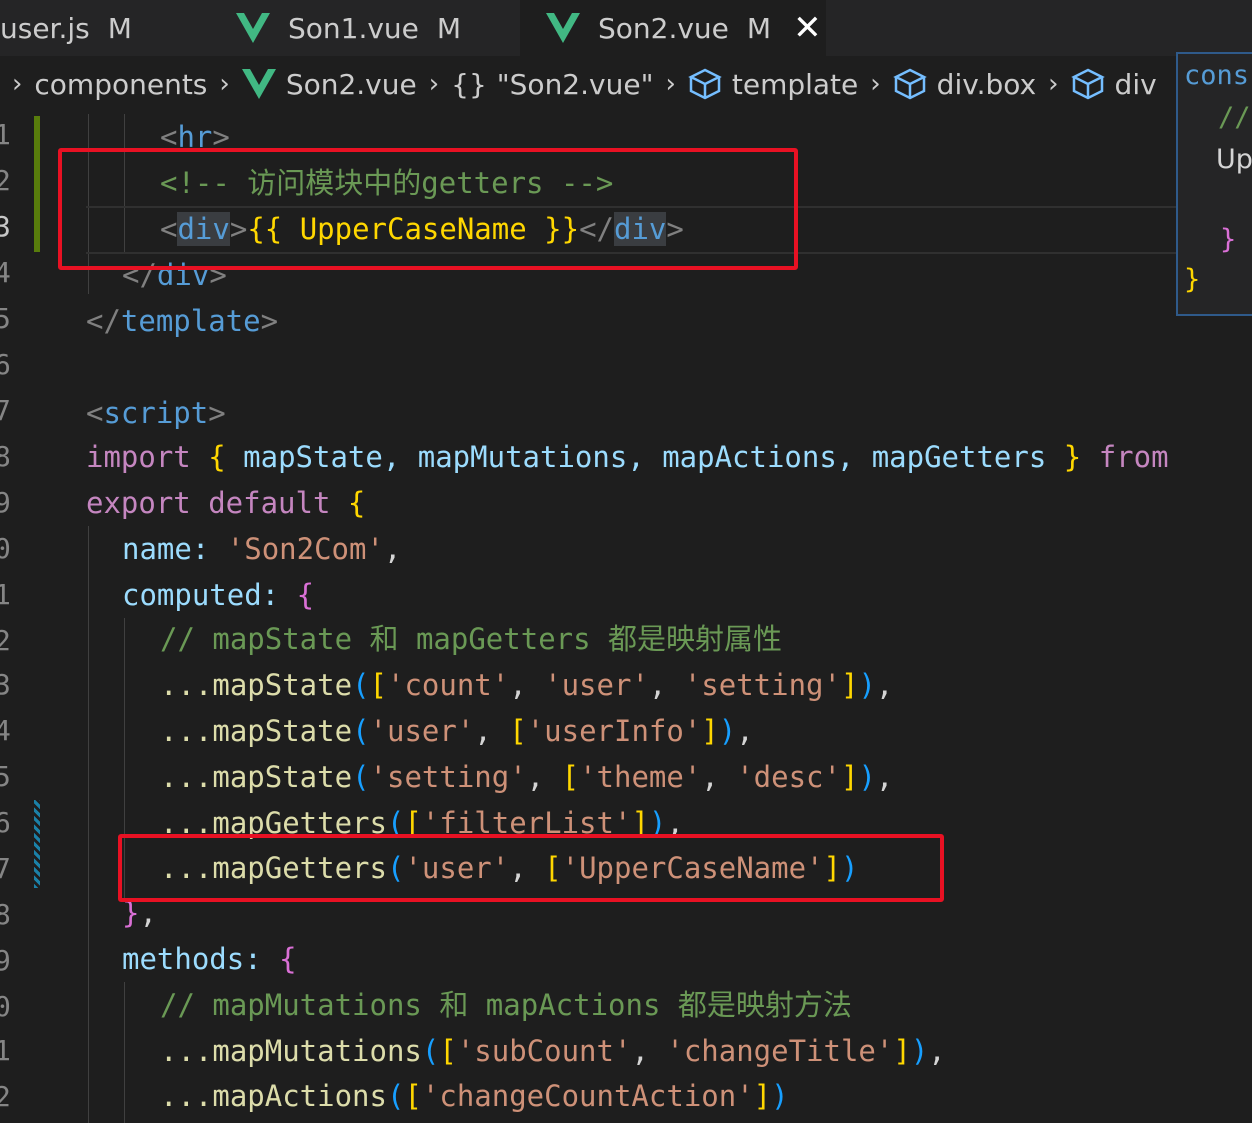 This screenshot has width=1252, height=1123. I want to click on hover-text: cons, so click(1217, 75).